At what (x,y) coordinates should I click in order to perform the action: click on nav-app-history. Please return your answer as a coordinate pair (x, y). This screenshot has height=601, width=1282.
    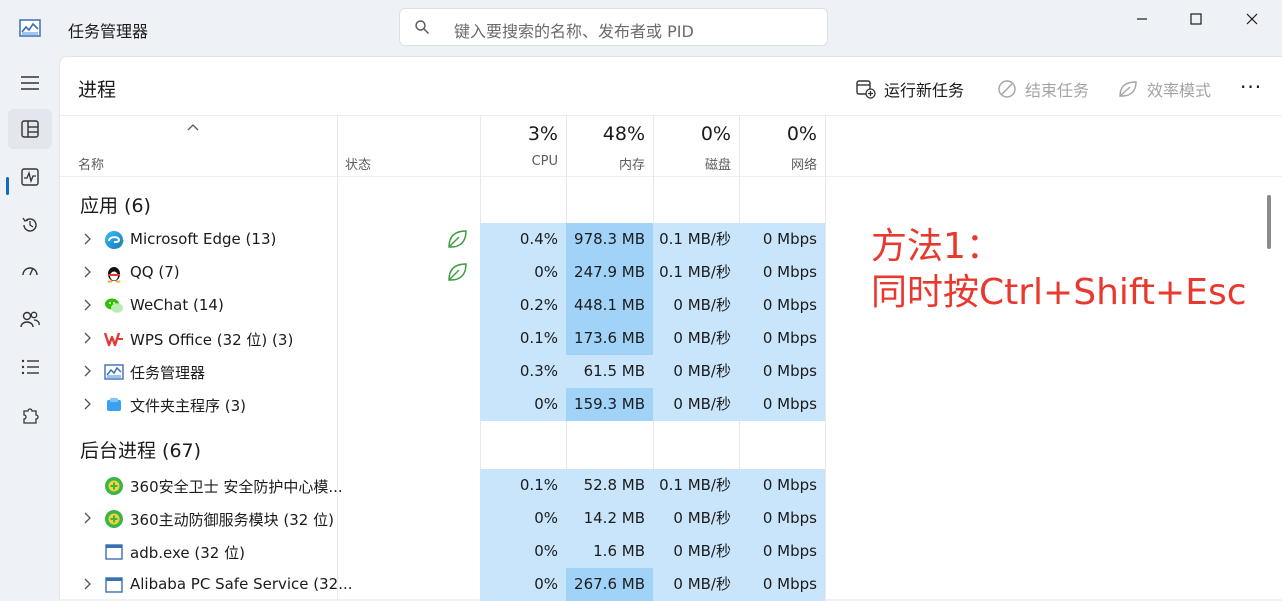
    Looking at the image, I should click on (30, 225).